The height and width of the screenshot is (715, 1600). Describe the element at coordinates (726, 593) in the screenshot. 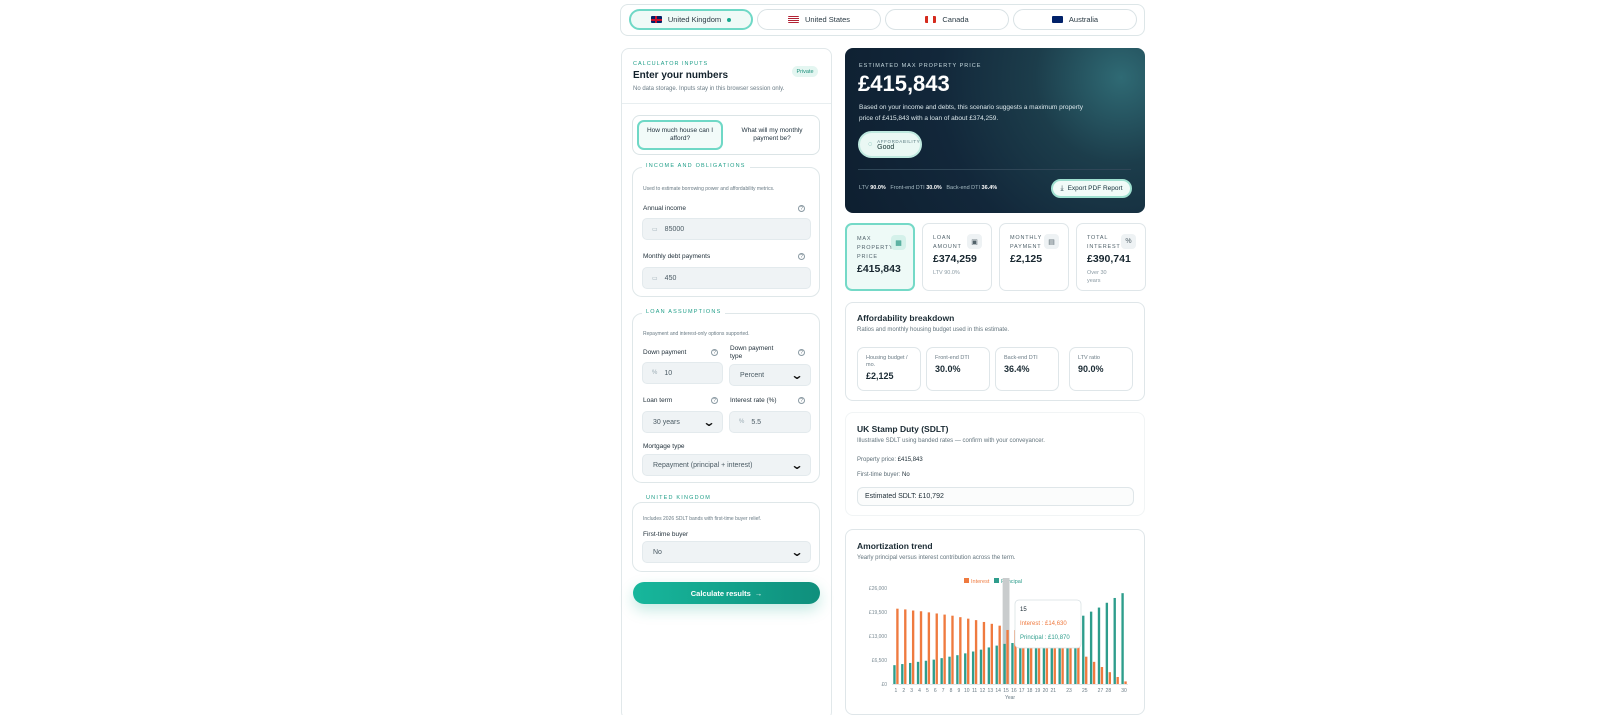

I see `calculate-button: Calculate results →` at that location.